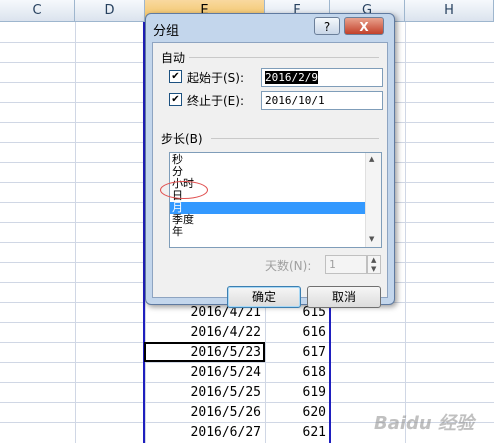 The width and height of the screenshot is (494, 443). I want to click on step-listbox: 秒 分 小时 日 月 季度 年 ▲ ▼, so click(275, 200).